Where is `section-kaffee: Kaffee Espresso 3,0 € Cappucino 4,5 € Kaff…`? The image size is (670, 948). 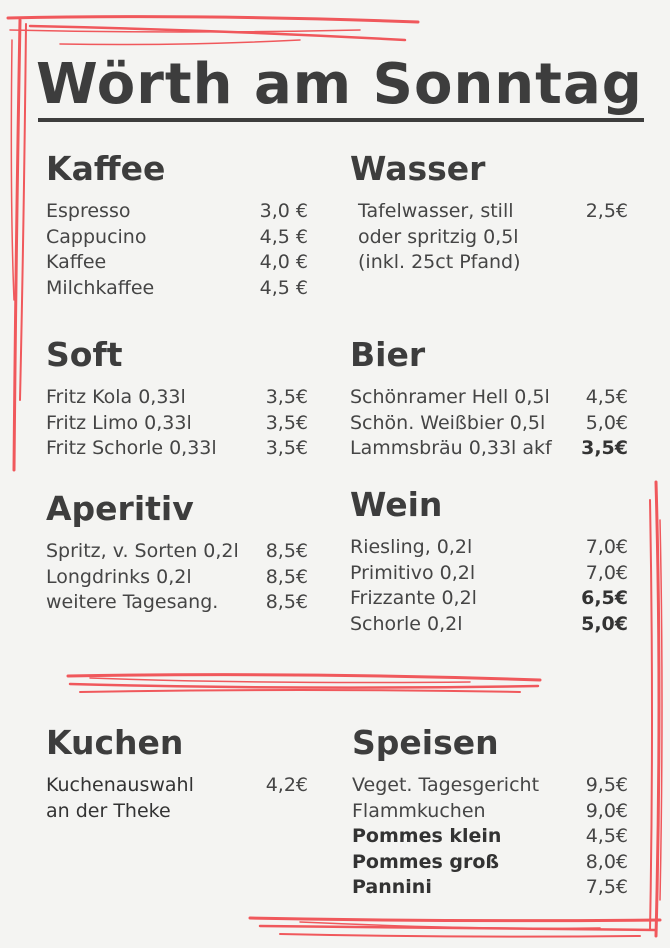
section-kaffee: Kaffee Espresso 3,0 € Cappucino 4,5 € Kaff… is located at coordinates (177, 226).